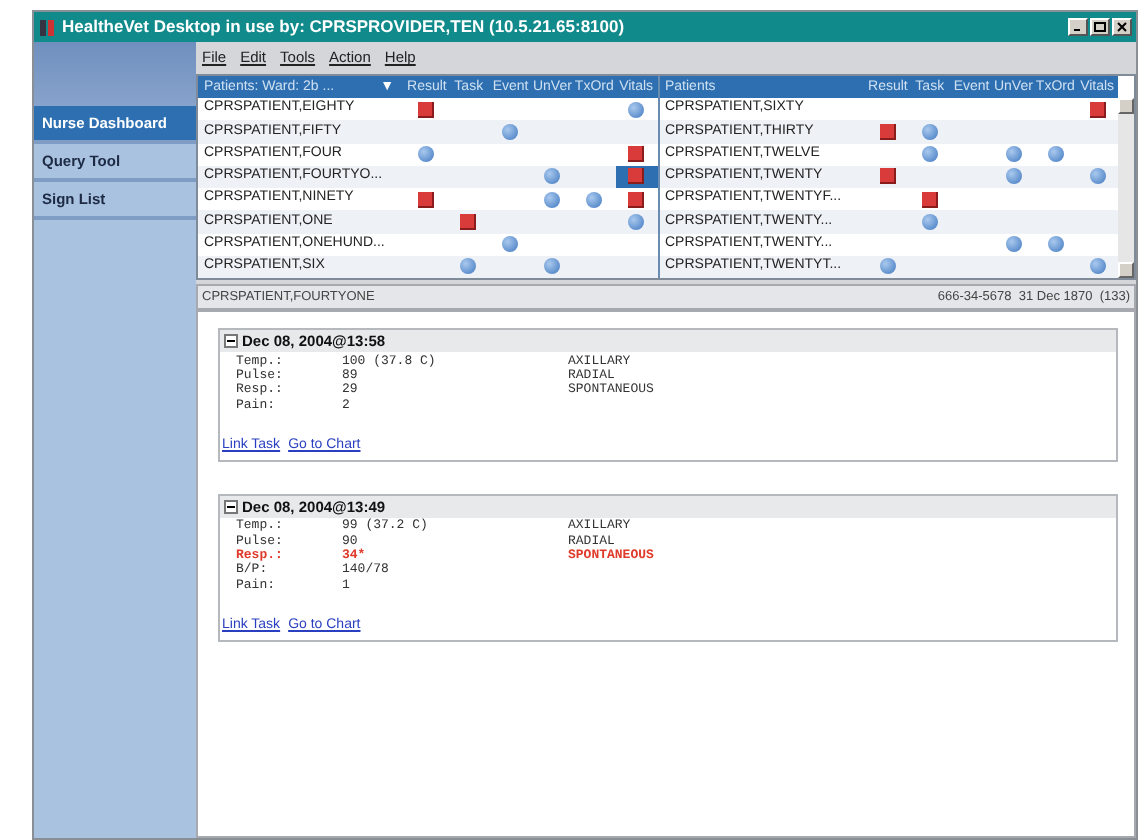  What do you see at coordinates (48, 27) in the screenshot?
I see `app-logo-icon` at bounding box center [48, 27].